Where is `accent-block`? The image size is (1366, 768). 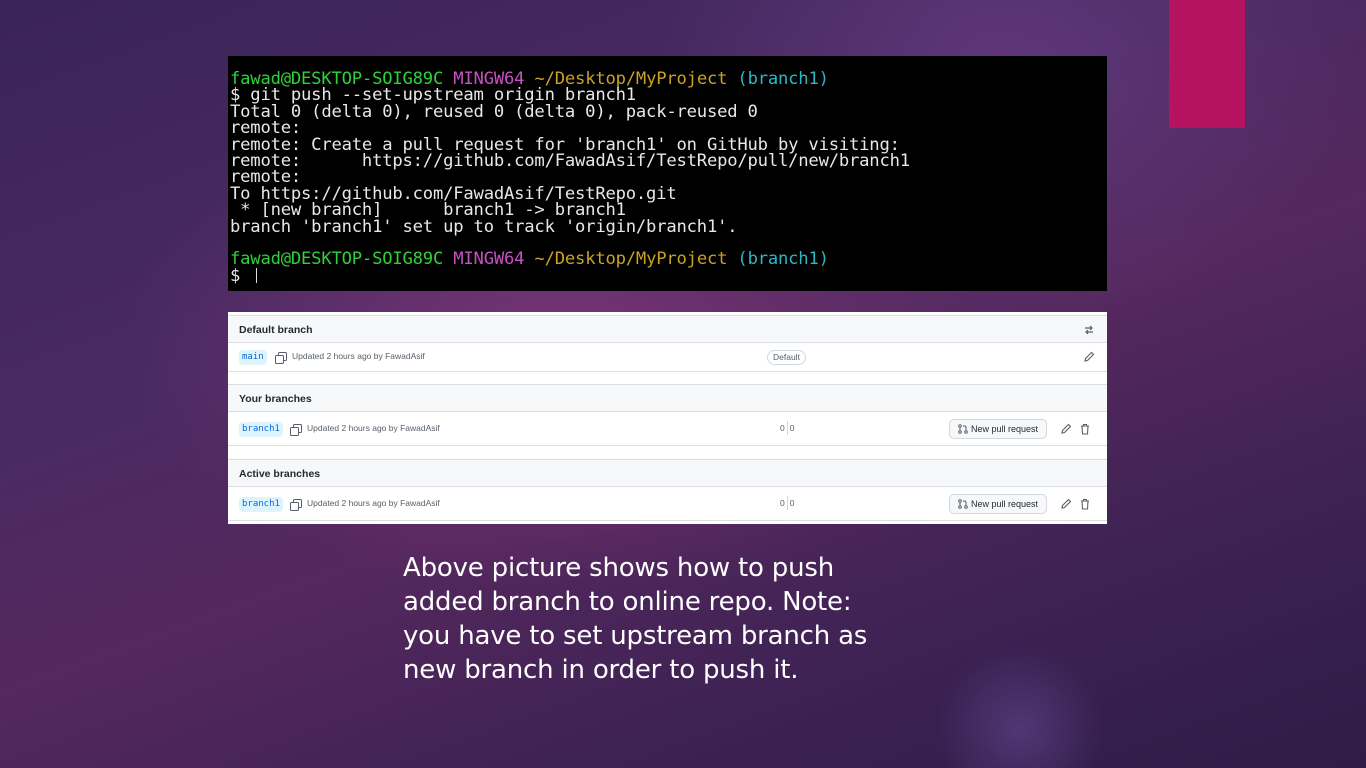
accent-block is located at coordinates (1207, 64).